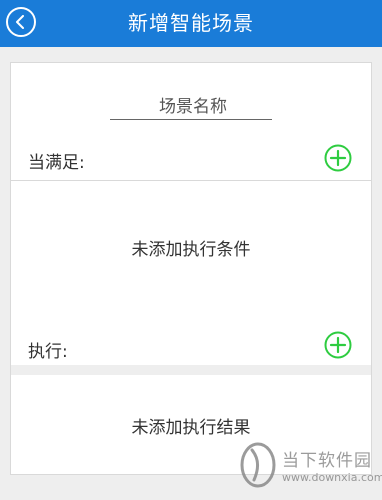 The width and height of the screenshot is (382, 500). What do you see at coordinates (191, 180) in the screenshot?
I see `condition-divider` at bounding box center [191, 180].